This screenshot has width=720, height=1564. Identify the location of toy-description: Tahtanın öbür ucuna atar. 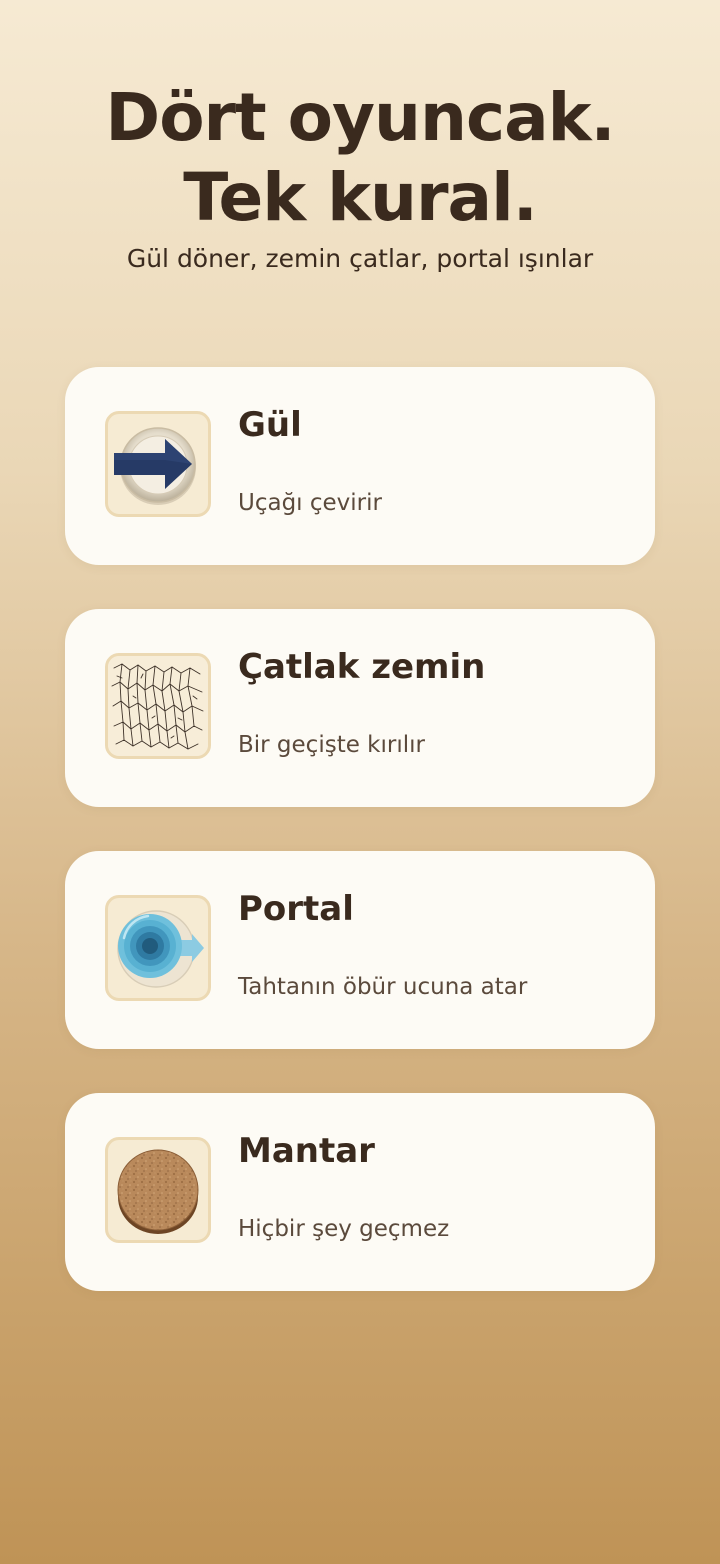
(383, 987).